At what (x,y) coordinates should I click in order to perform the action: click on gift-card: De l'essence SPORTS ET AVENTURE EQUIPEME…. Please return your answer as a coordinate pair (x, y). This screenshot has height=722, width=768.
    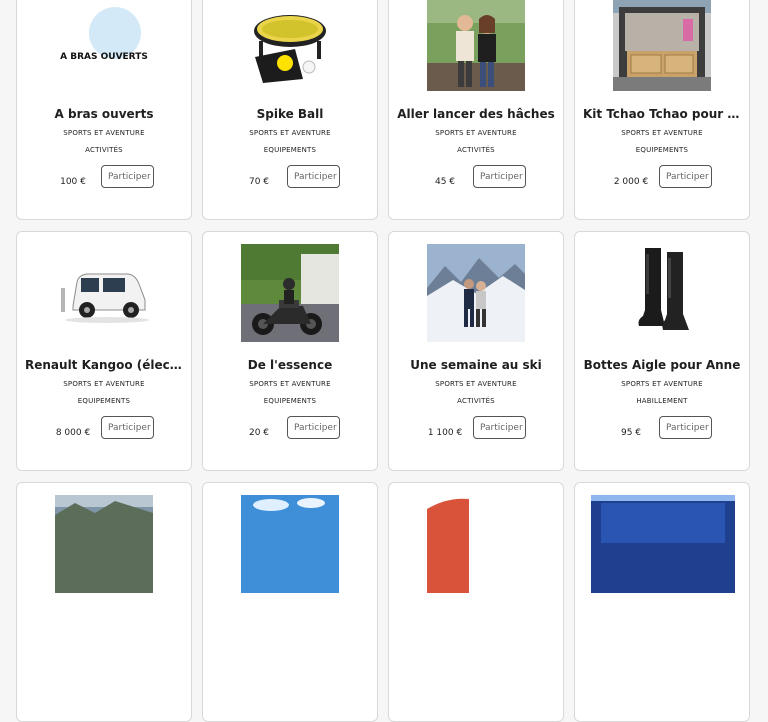
    Looking at the image, I should click on (290, 351).